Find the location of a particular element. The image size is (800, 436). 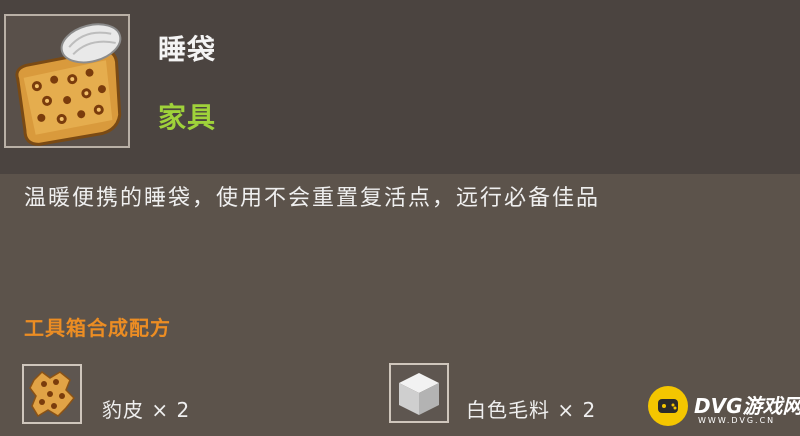

watermark-subtext: WWW.DVG.CN is located at coordinates (737, 420).